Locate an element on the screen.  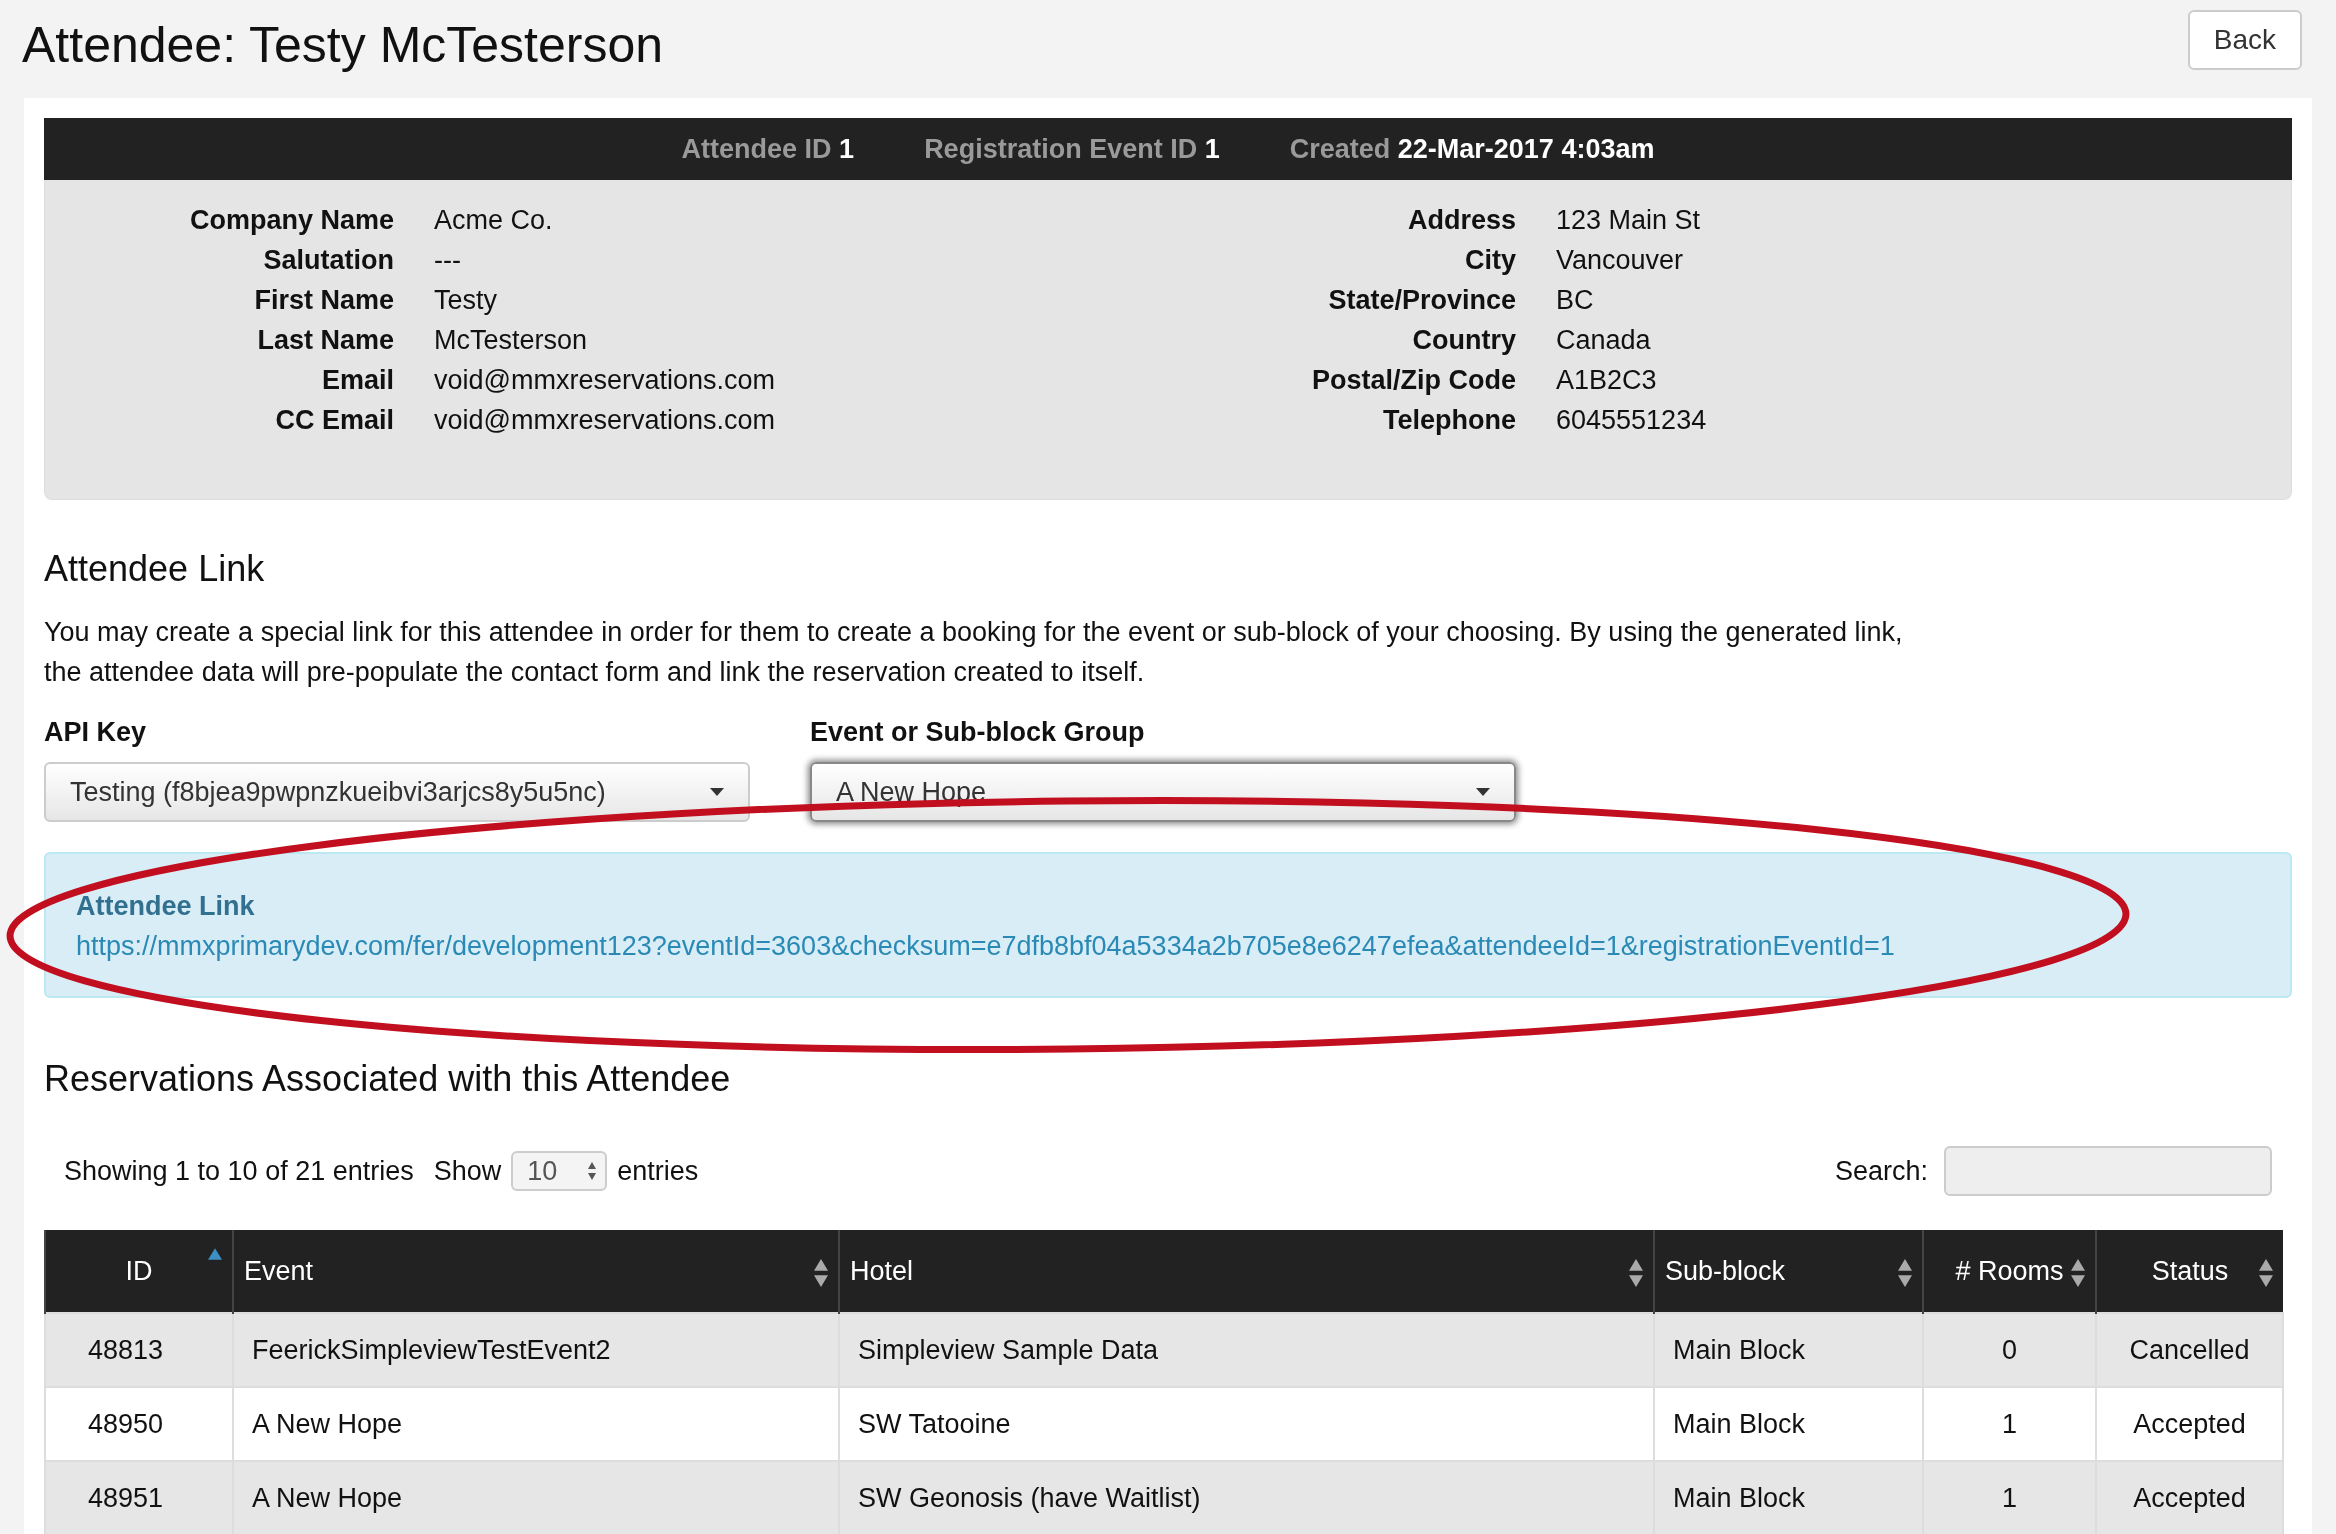
column-header: ID is located at coordinates (139, 1271).